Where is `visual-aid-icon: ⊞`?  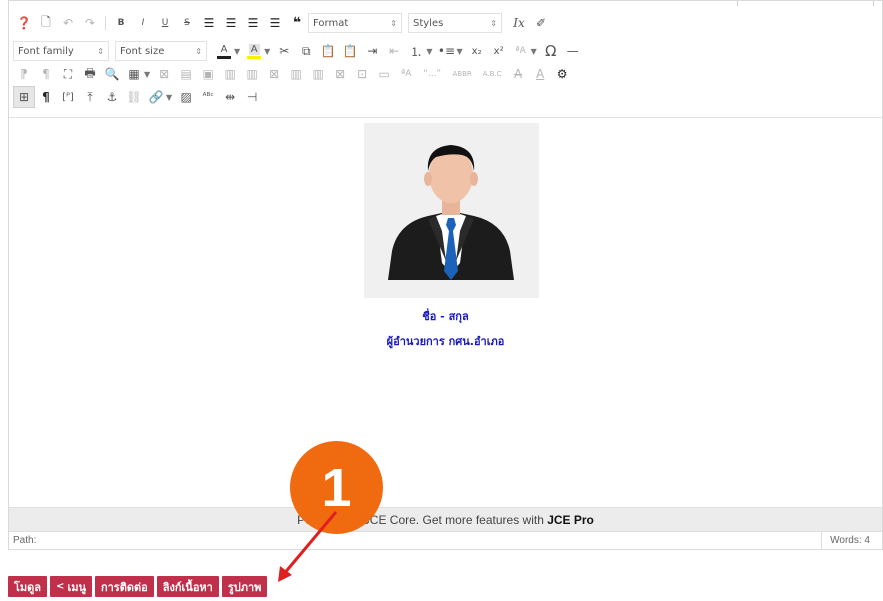 visual-aid-icon: ⊞ is located at coordinates (24, 97).